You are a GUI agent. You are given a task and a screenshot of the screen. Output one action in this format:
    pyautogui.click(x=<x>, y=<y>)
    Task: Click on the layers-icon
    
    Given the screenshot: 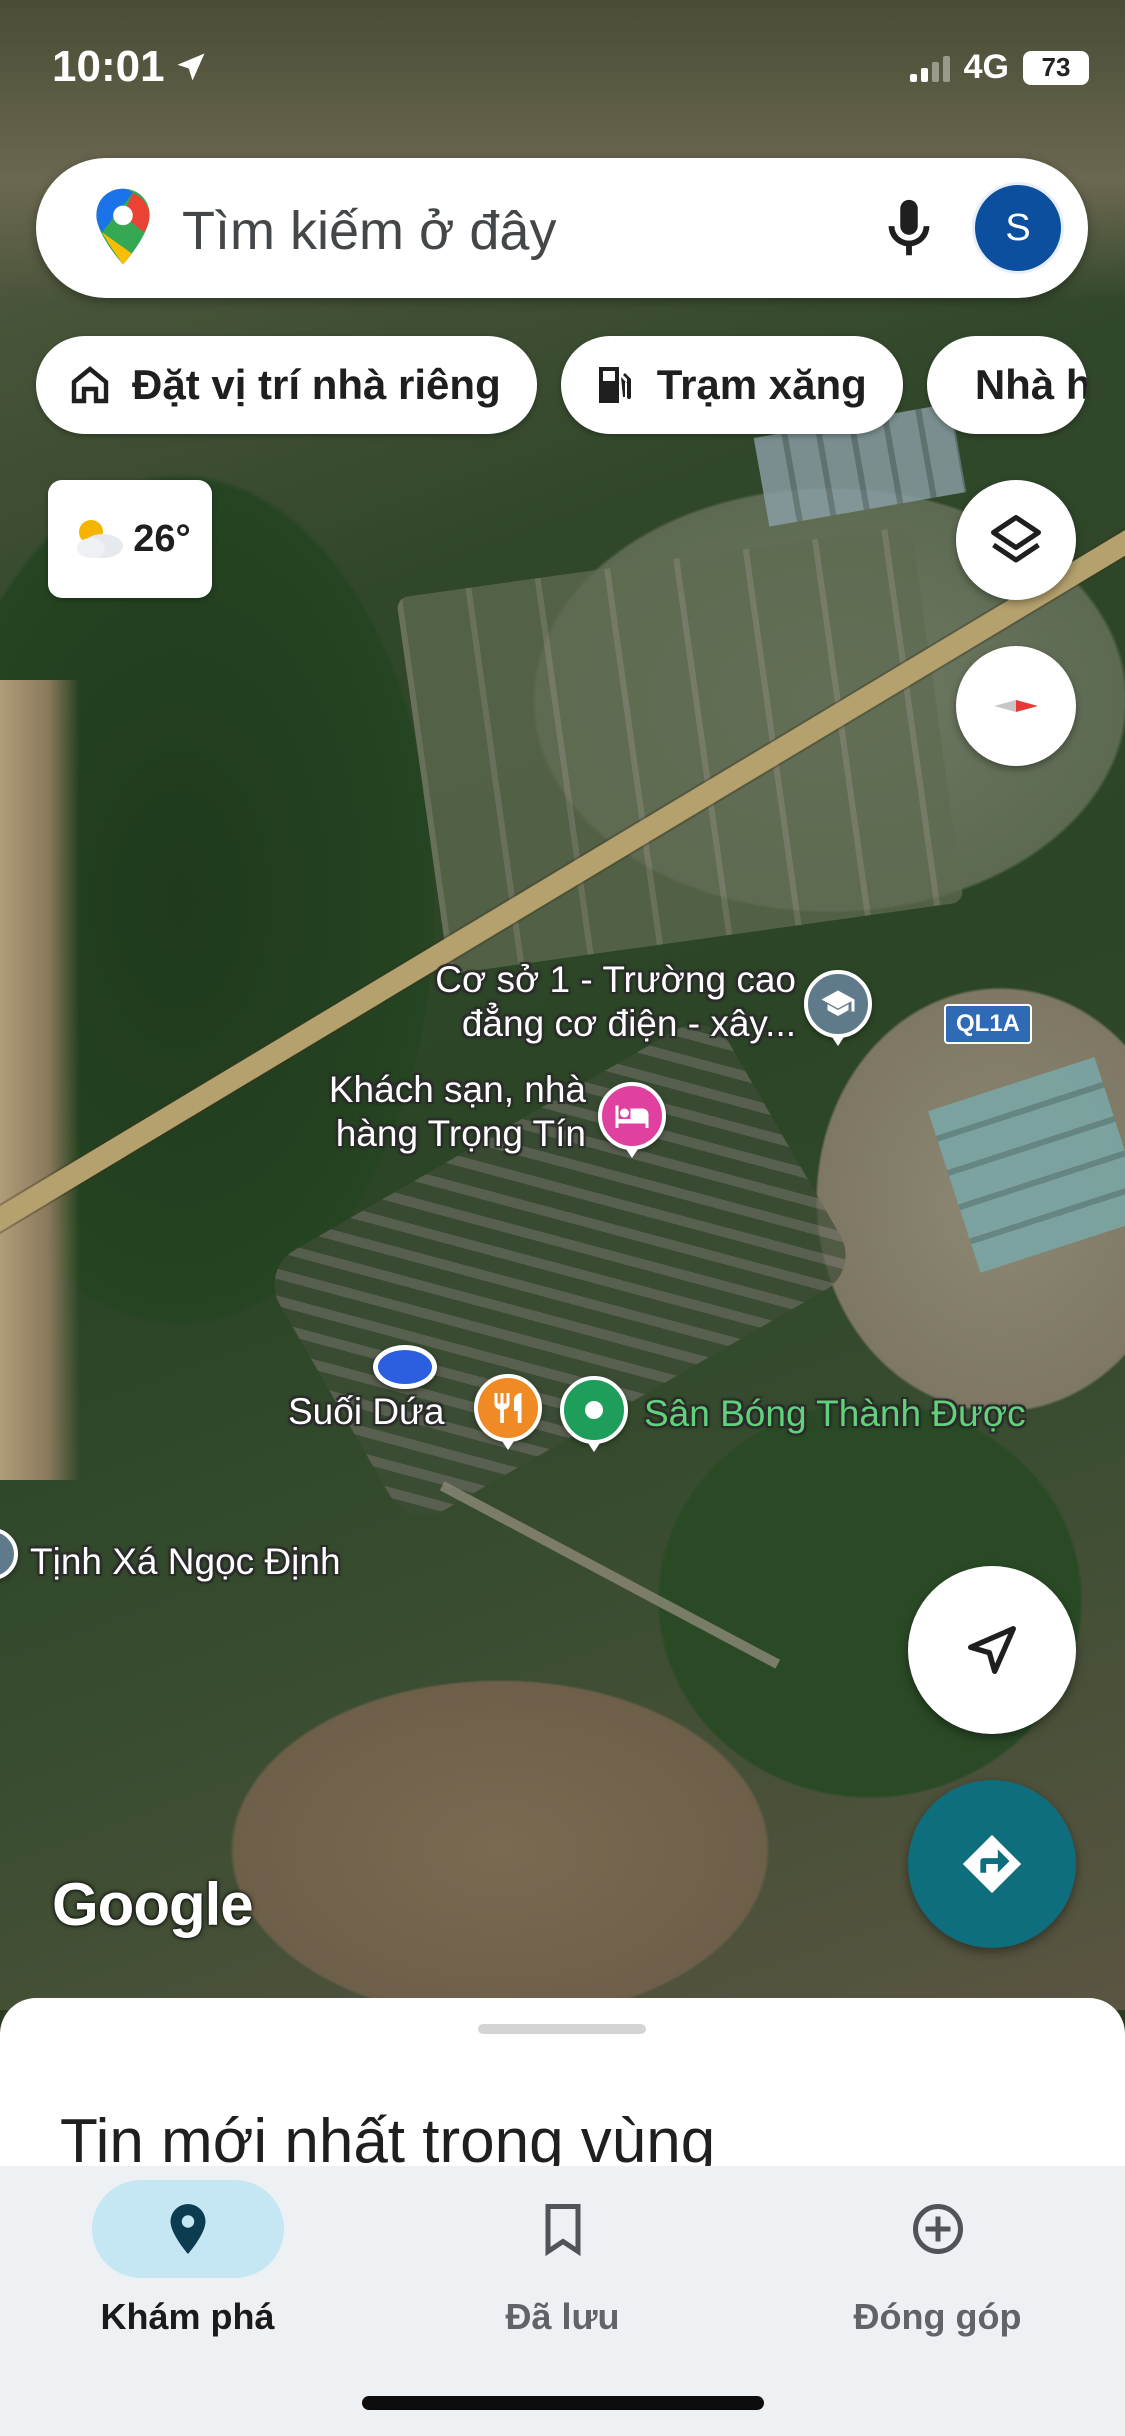 What is the action you would take?
    pyautogui.click(x=1016, y=539)
    